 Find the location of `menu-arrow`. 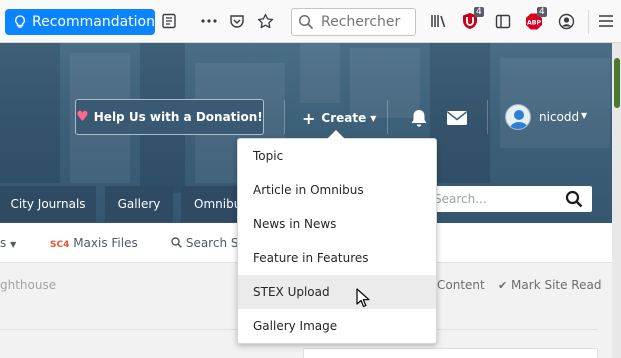

menu-arrow is located at coordinates (336, 134).